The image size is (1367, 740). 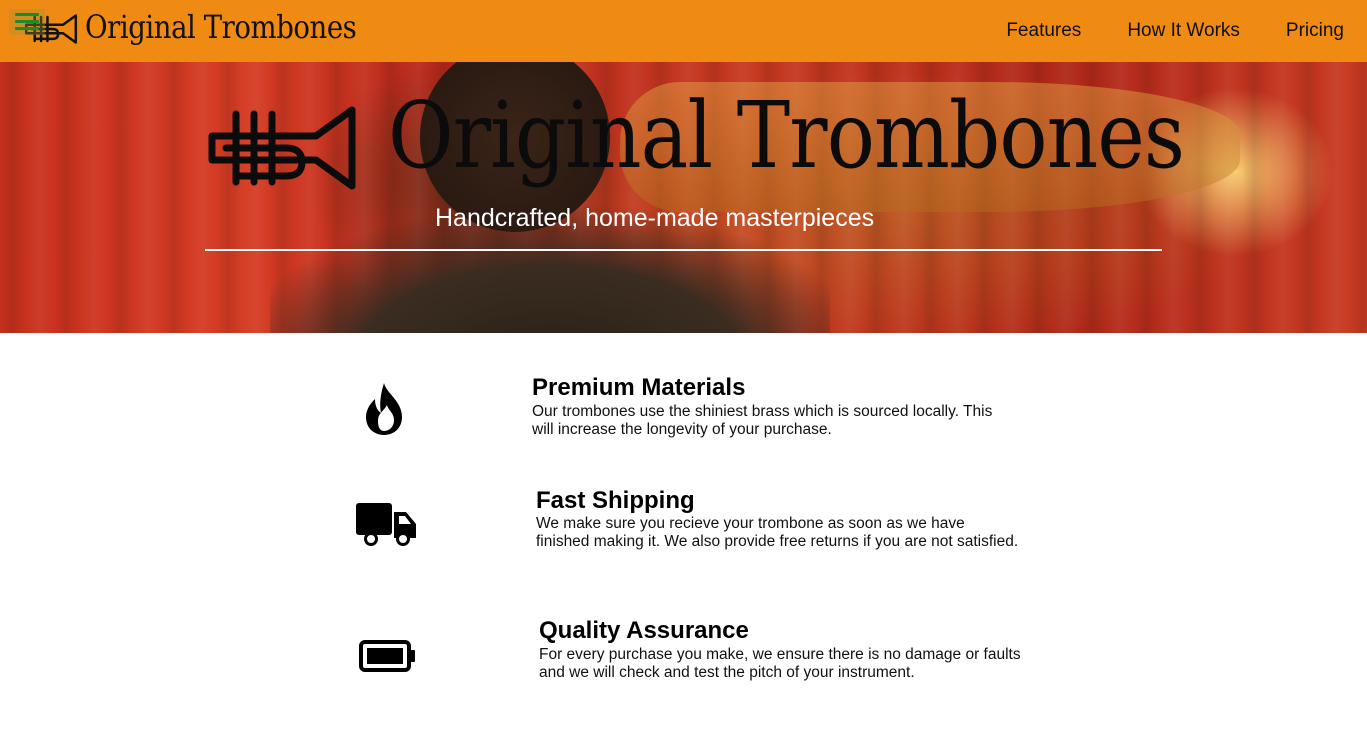 What do you see at coordinates (387, 656) in the screenshot?
I see `battery-full-icon` at bounding box center [387, 656].